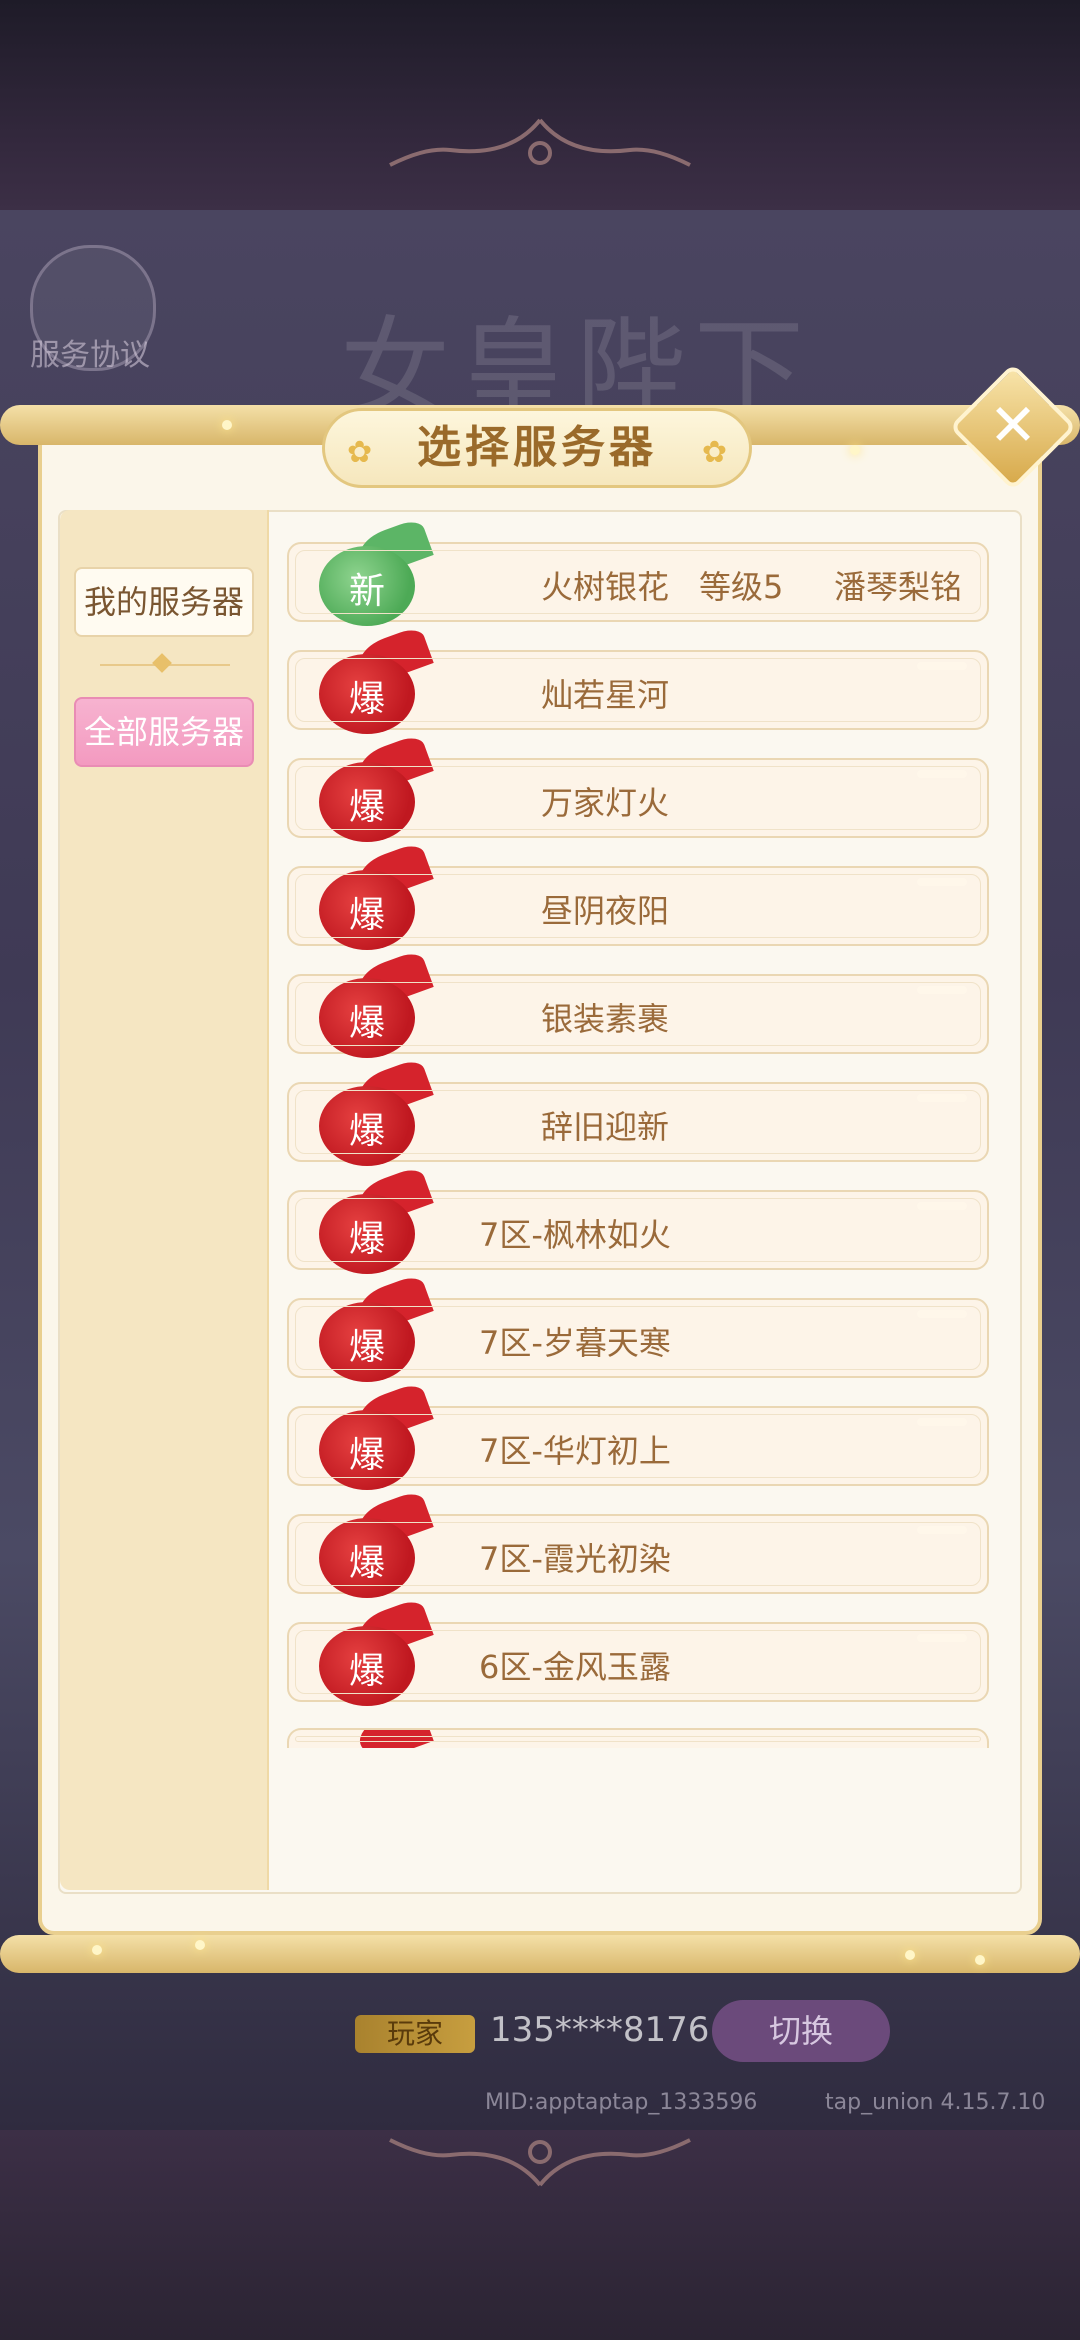 This screenshot has height=2340, width=1080. What do you see at coordinates (575, 1343) in the screenshot?
I see `server-name: 7区-岁暮天寒` at bounding box center [575, 1343].